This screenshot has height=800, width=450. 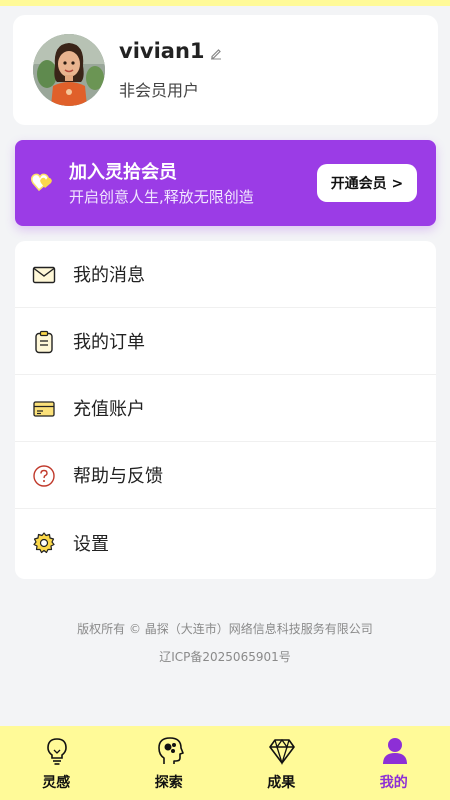 I want to click on tab-inspiration: 灵感, so click(x=56, y=763).